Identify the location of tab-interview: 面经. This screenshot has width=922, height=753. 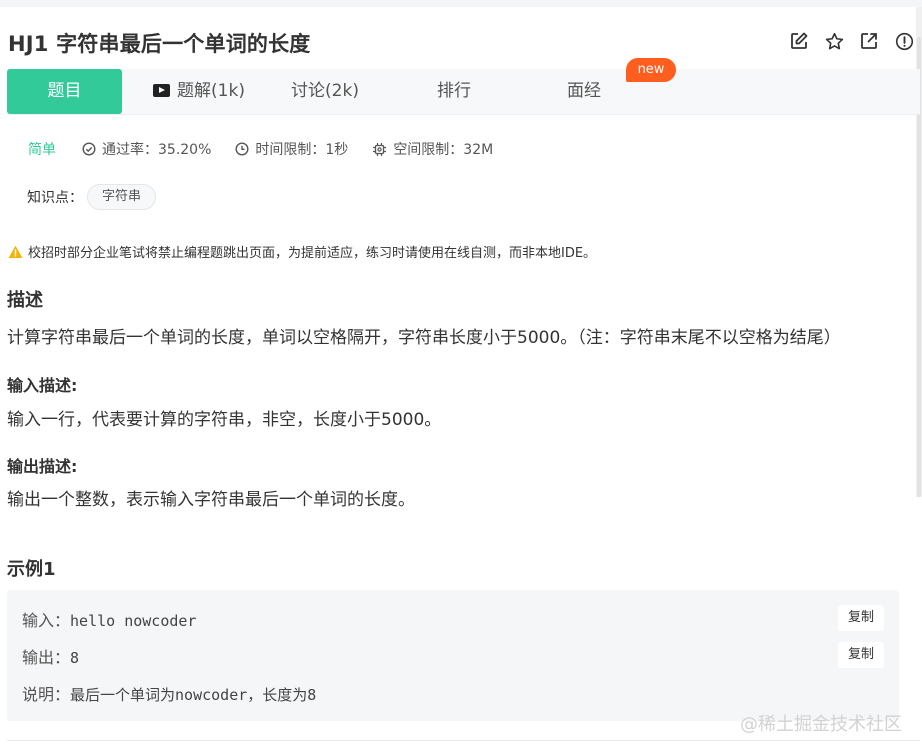
(584, 91).